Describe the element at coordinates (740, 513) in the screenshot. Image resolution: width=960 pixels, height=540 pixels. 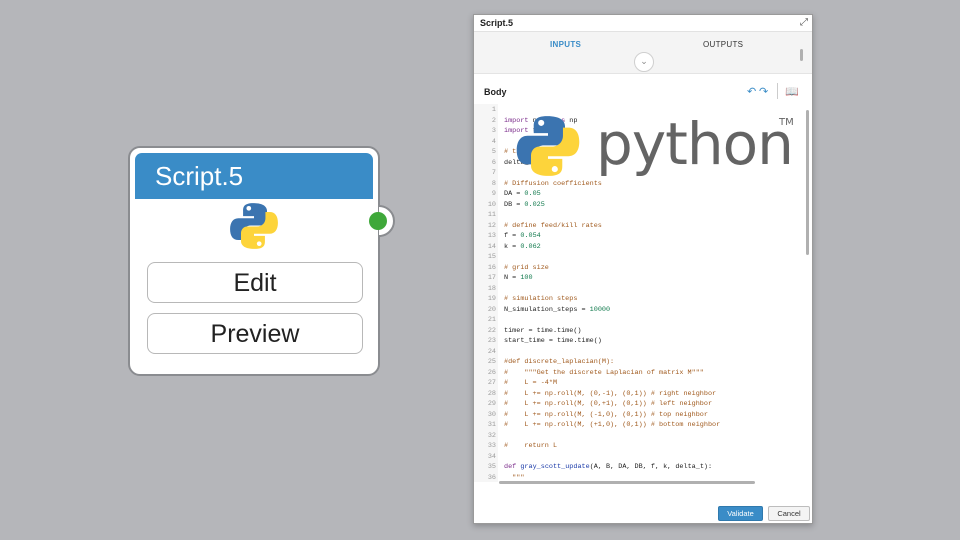
I see `validate-button: Validate` at that location.